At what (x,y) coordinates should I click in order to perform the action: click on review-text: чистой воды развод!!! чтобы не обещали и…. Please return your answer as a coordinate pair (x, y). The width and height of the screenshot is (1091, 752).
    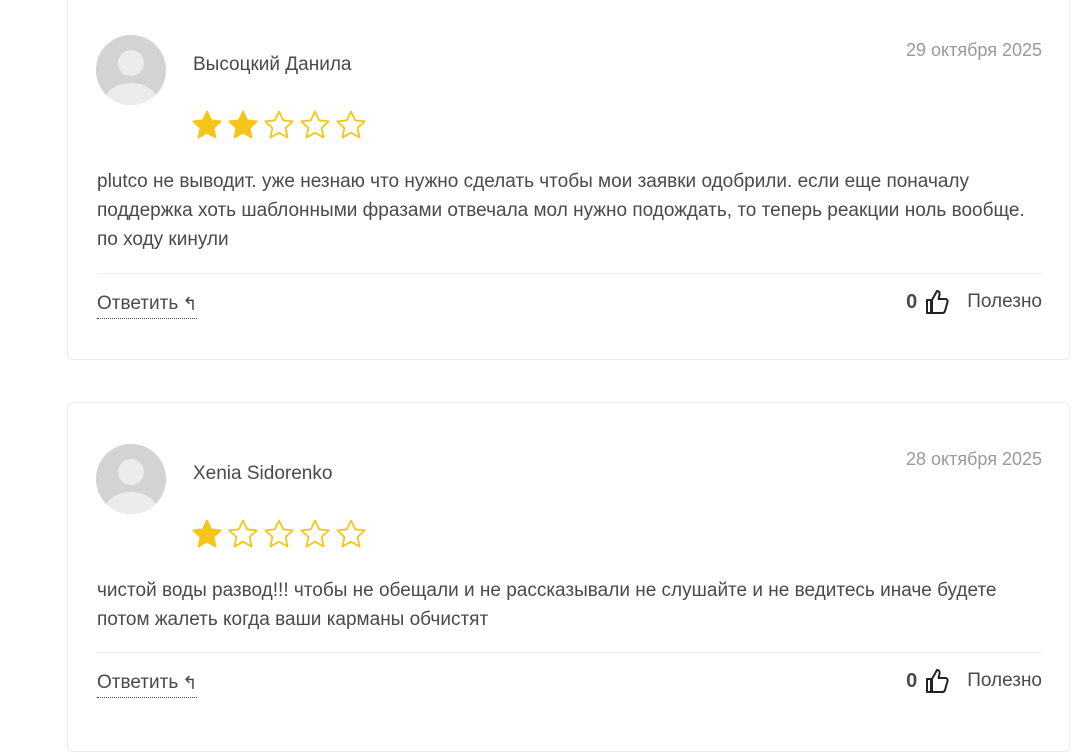
    Looking at the image, I should click on (547, 605).